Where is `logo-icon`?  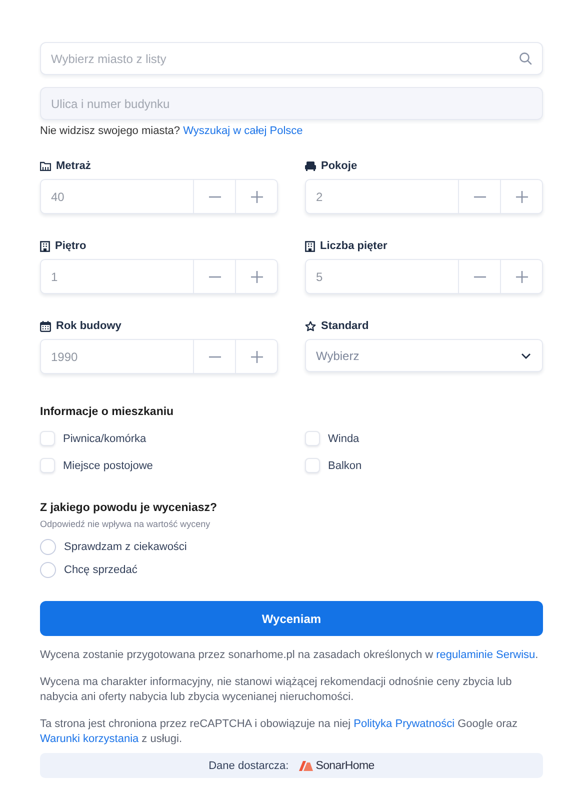
logo-icon is located at coordinates (305, 765).